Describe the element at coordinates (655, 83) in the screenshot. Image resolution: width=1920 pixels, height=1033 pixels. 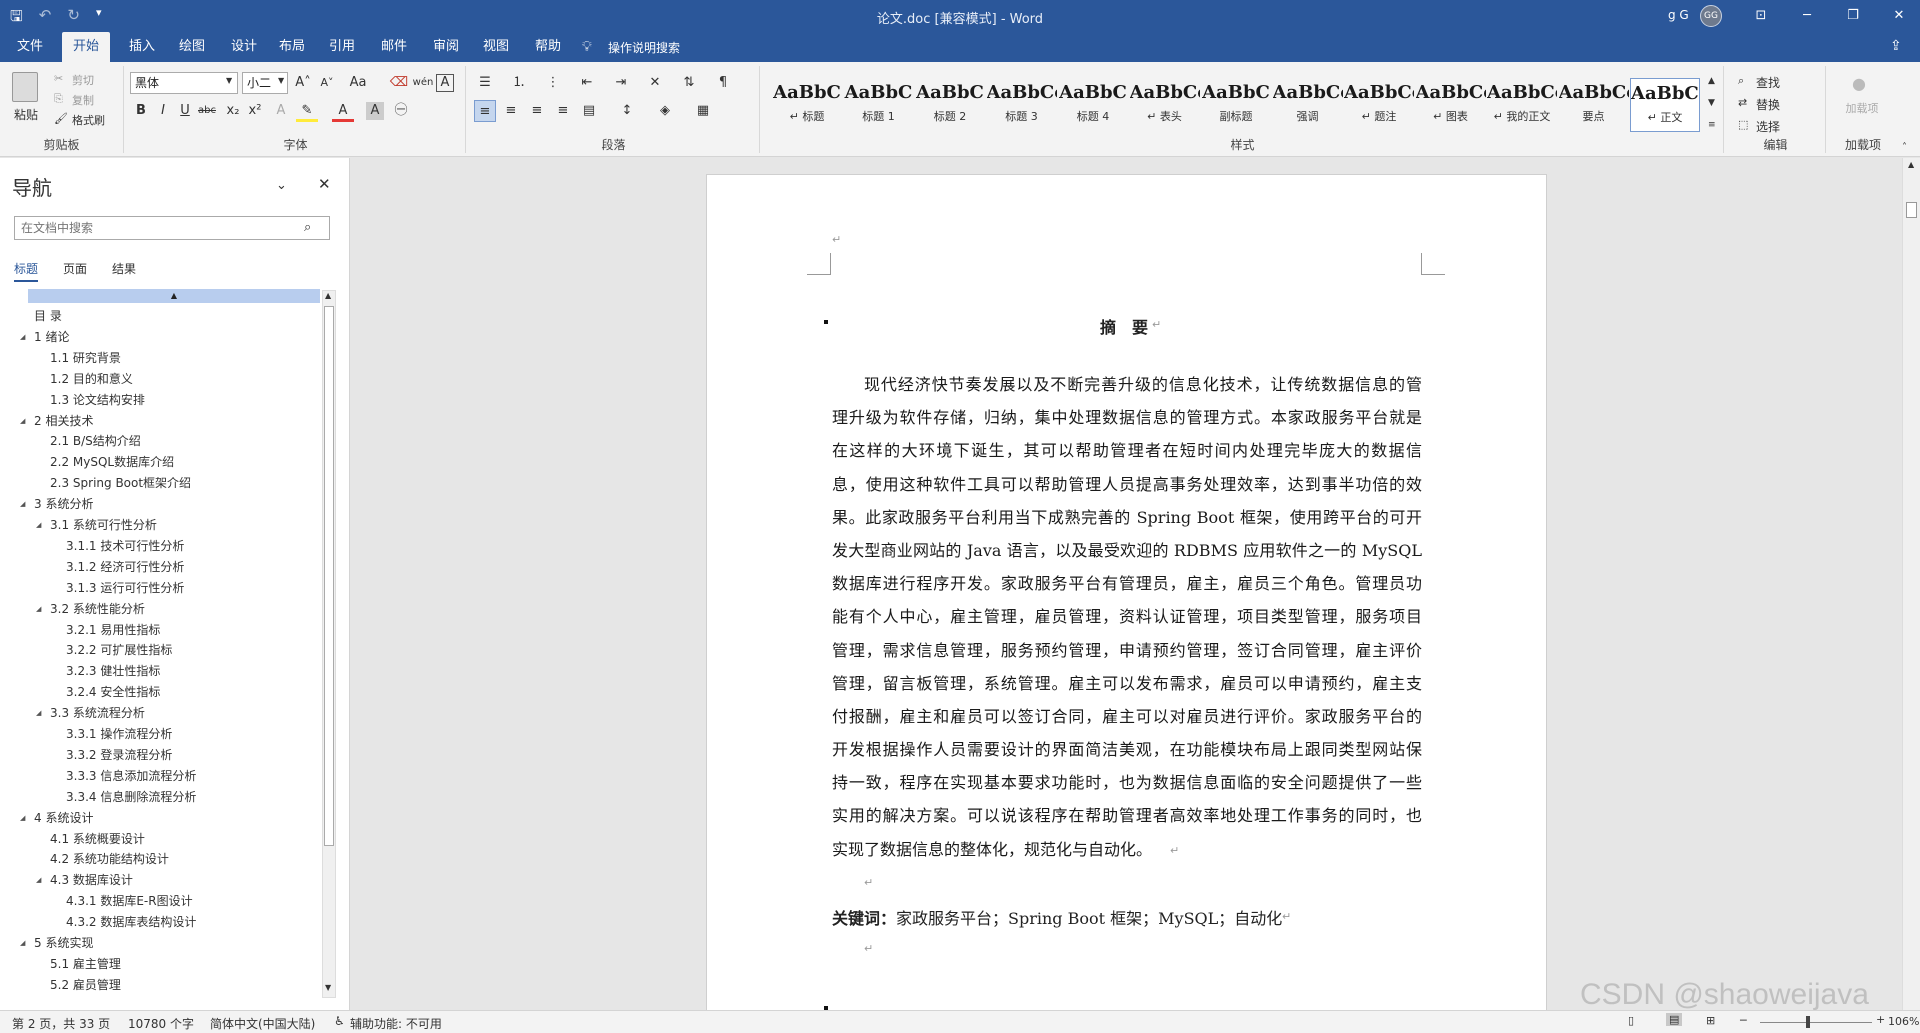
I see `chinese-layout-icon: ✕` at that location.